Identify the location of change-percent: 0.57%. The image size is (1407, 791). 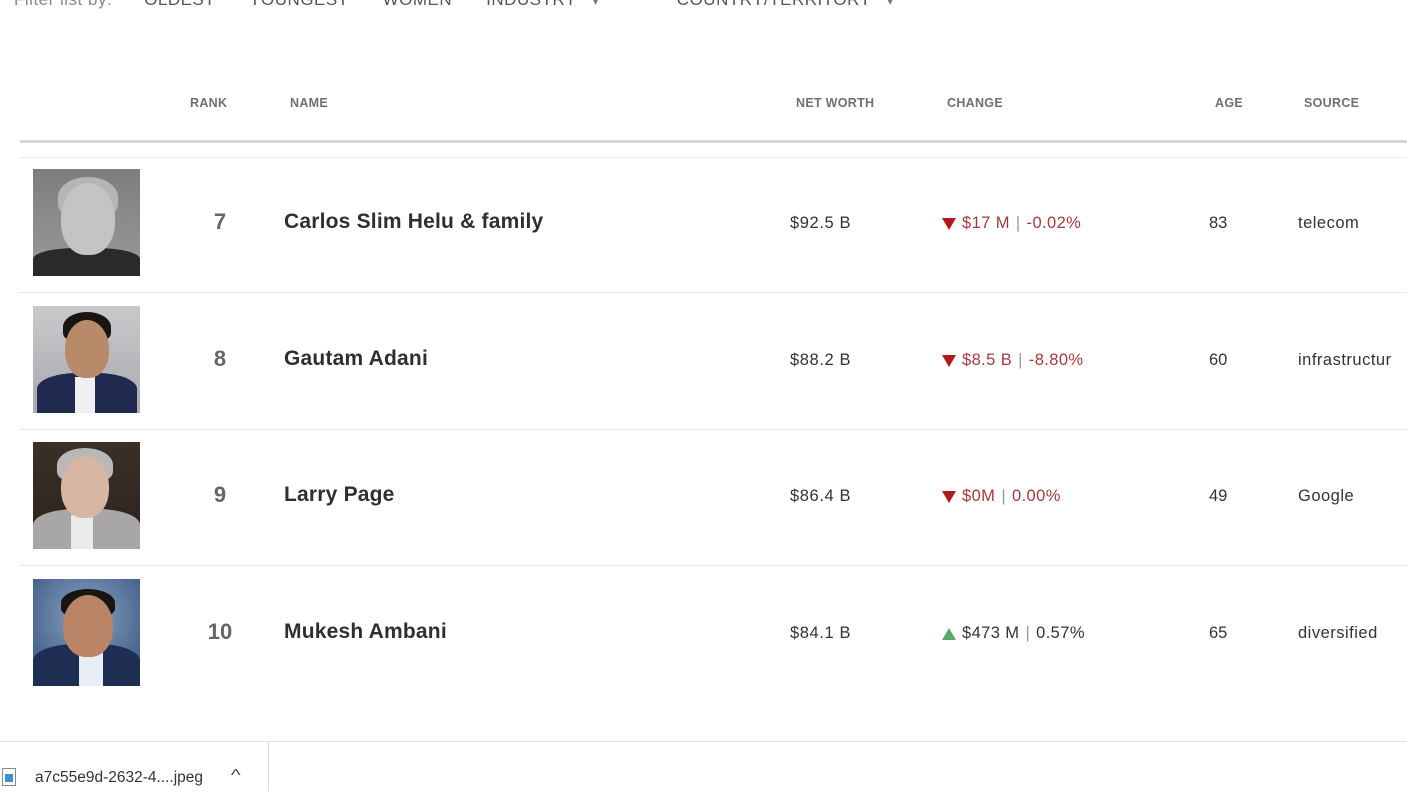
(1060, 633).